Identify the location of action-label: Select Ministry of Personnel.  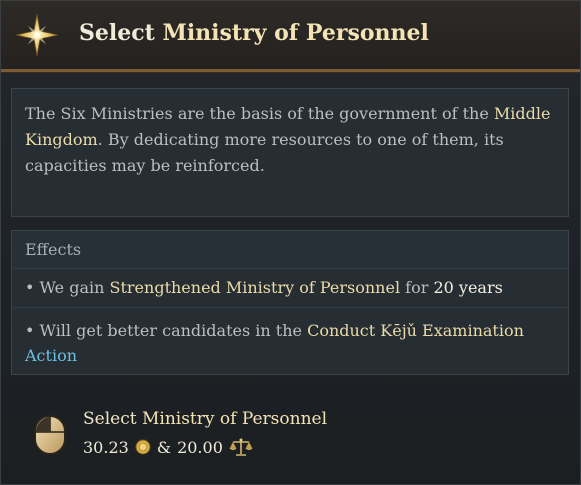
(205, 419).